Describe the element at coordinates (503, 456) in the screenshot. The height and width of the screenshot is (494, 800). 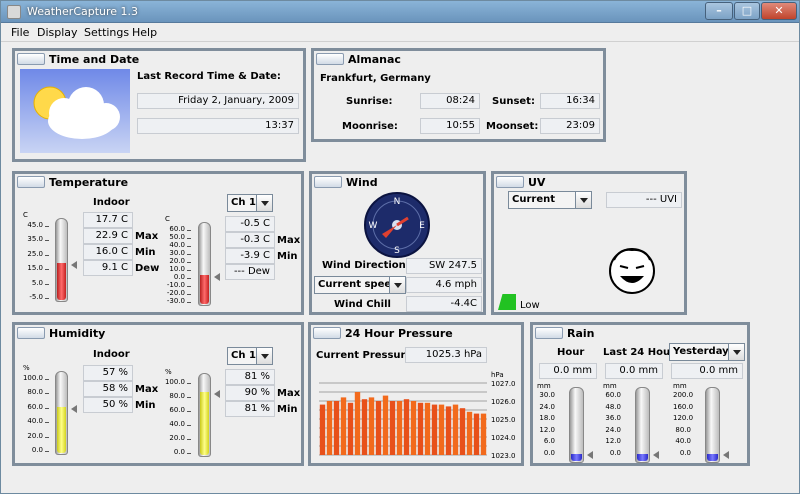
I see `pressure-tick-label: 1023.0` at that location.